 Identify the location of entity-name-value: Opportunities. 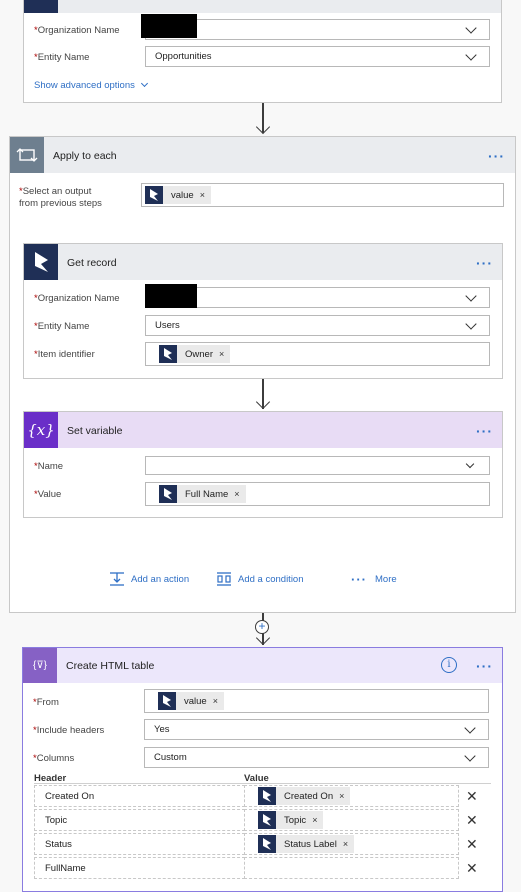
(183, 56).